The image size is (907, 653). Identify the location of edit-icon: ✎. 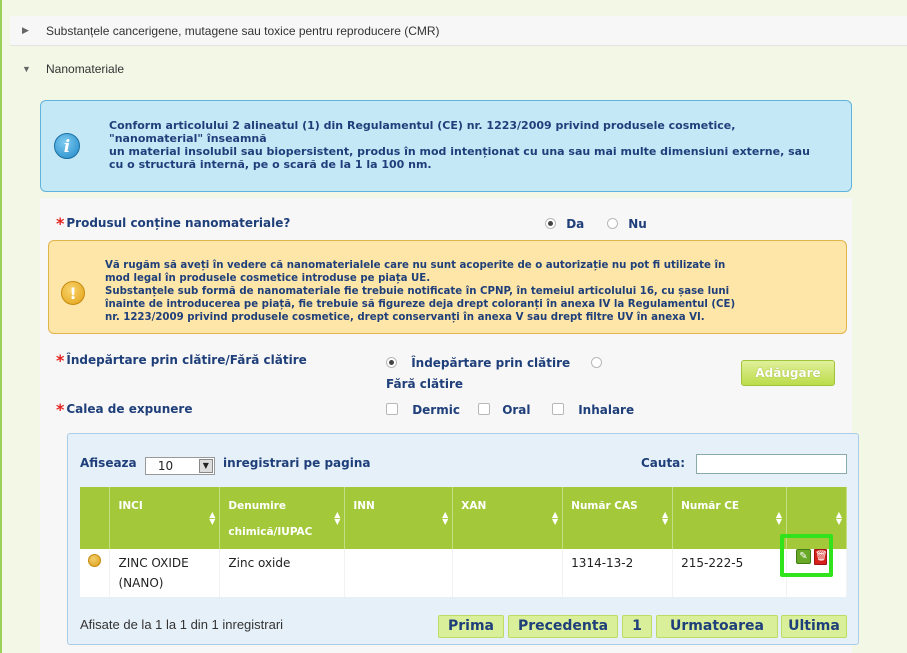
(803, 556).